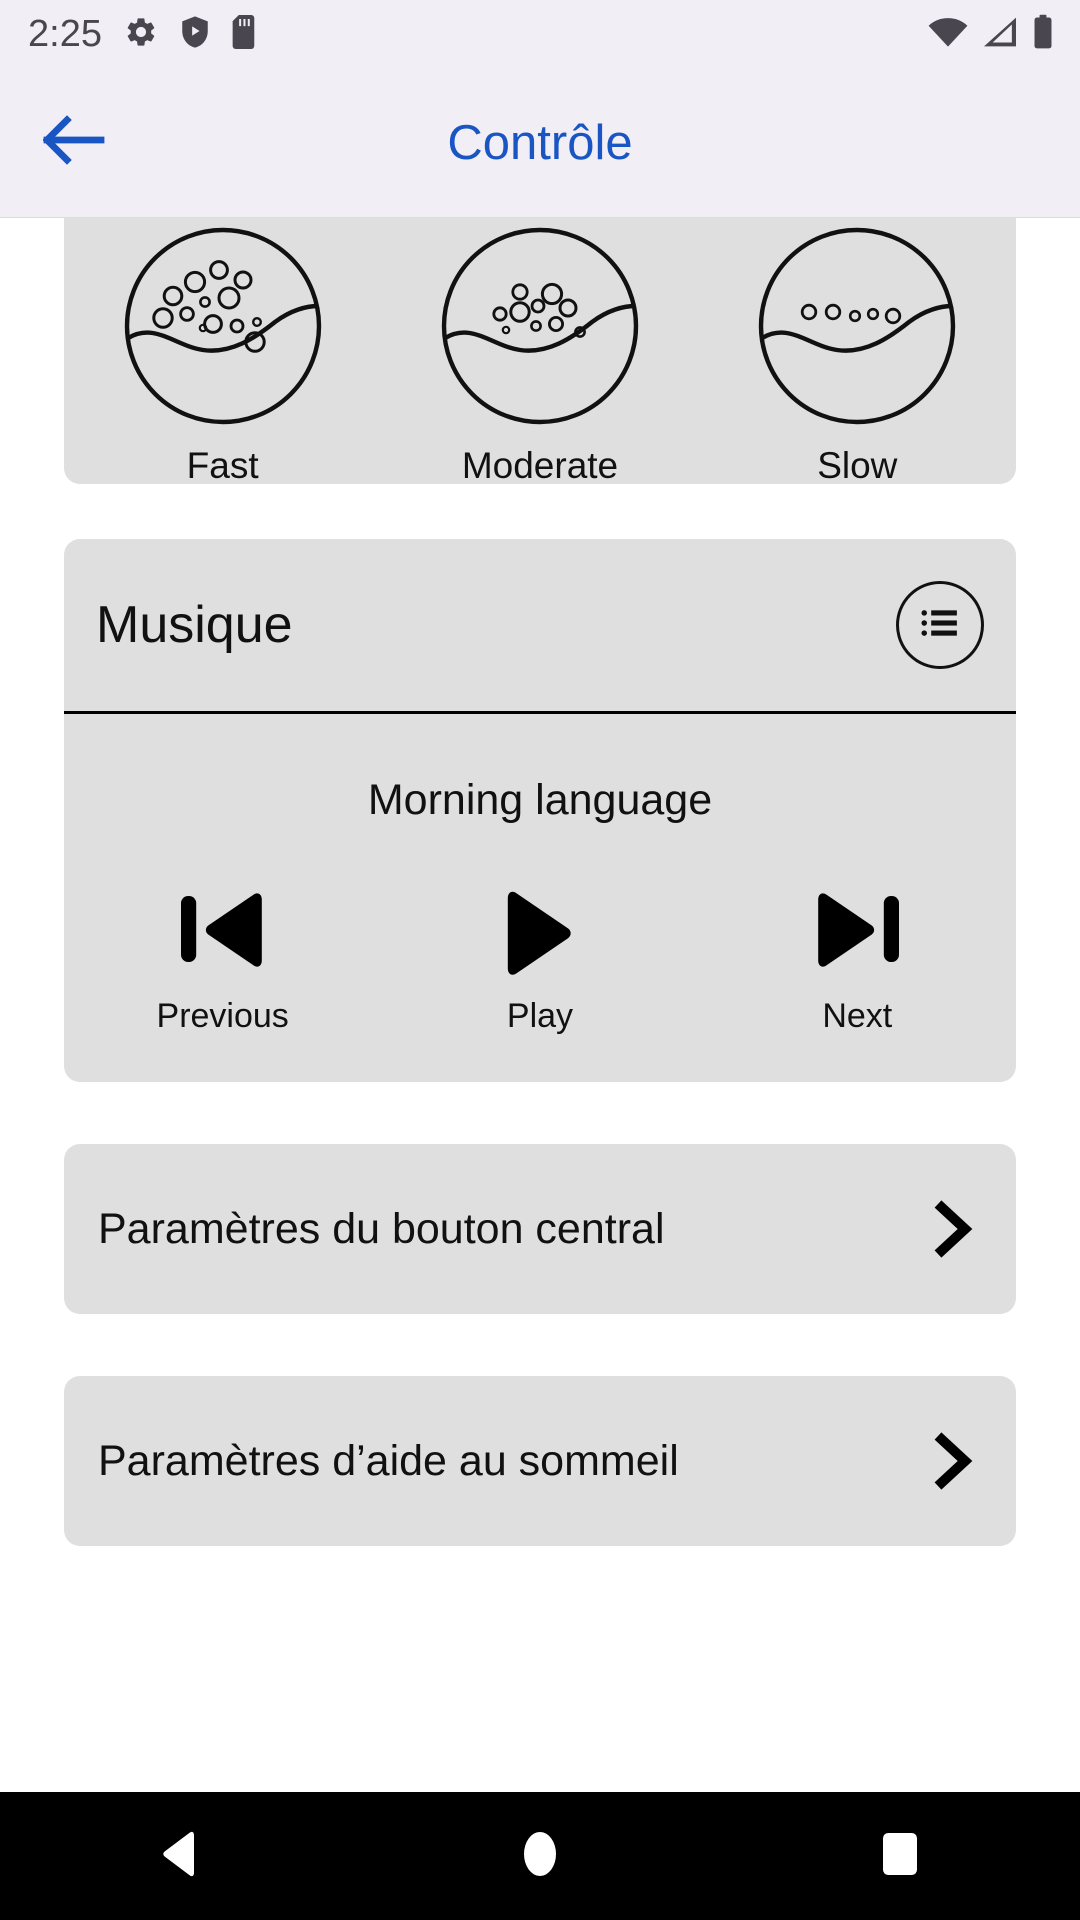 This screenshot has width=1080, height=1920. I want to click on status-bar-left: 2:25, so click(143, 34).